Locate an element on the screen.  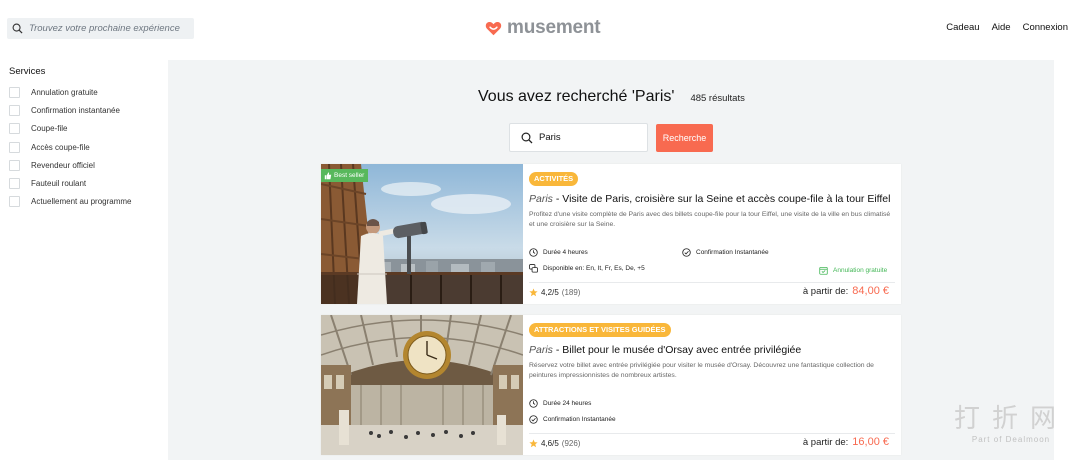
rating-value: 4,6/5 is located at coordinates (550, 443).